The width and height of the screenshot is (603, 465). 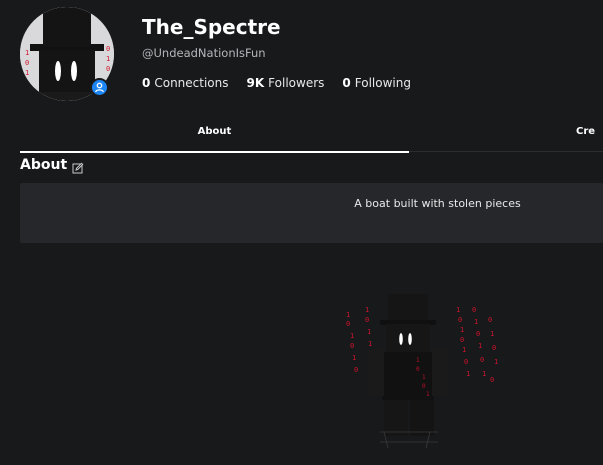 I want to click on stat-following: 0 Following, so click(x=376, y=83).